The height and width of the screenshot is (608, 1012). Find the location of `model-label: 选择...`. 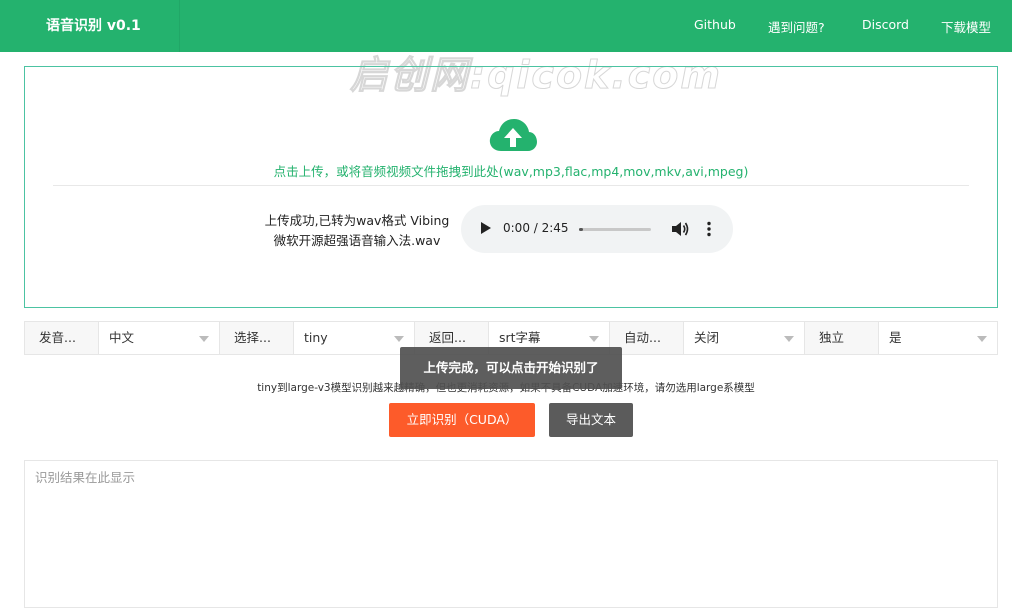

model-label: 选择... is located at coordinates (256, 338).